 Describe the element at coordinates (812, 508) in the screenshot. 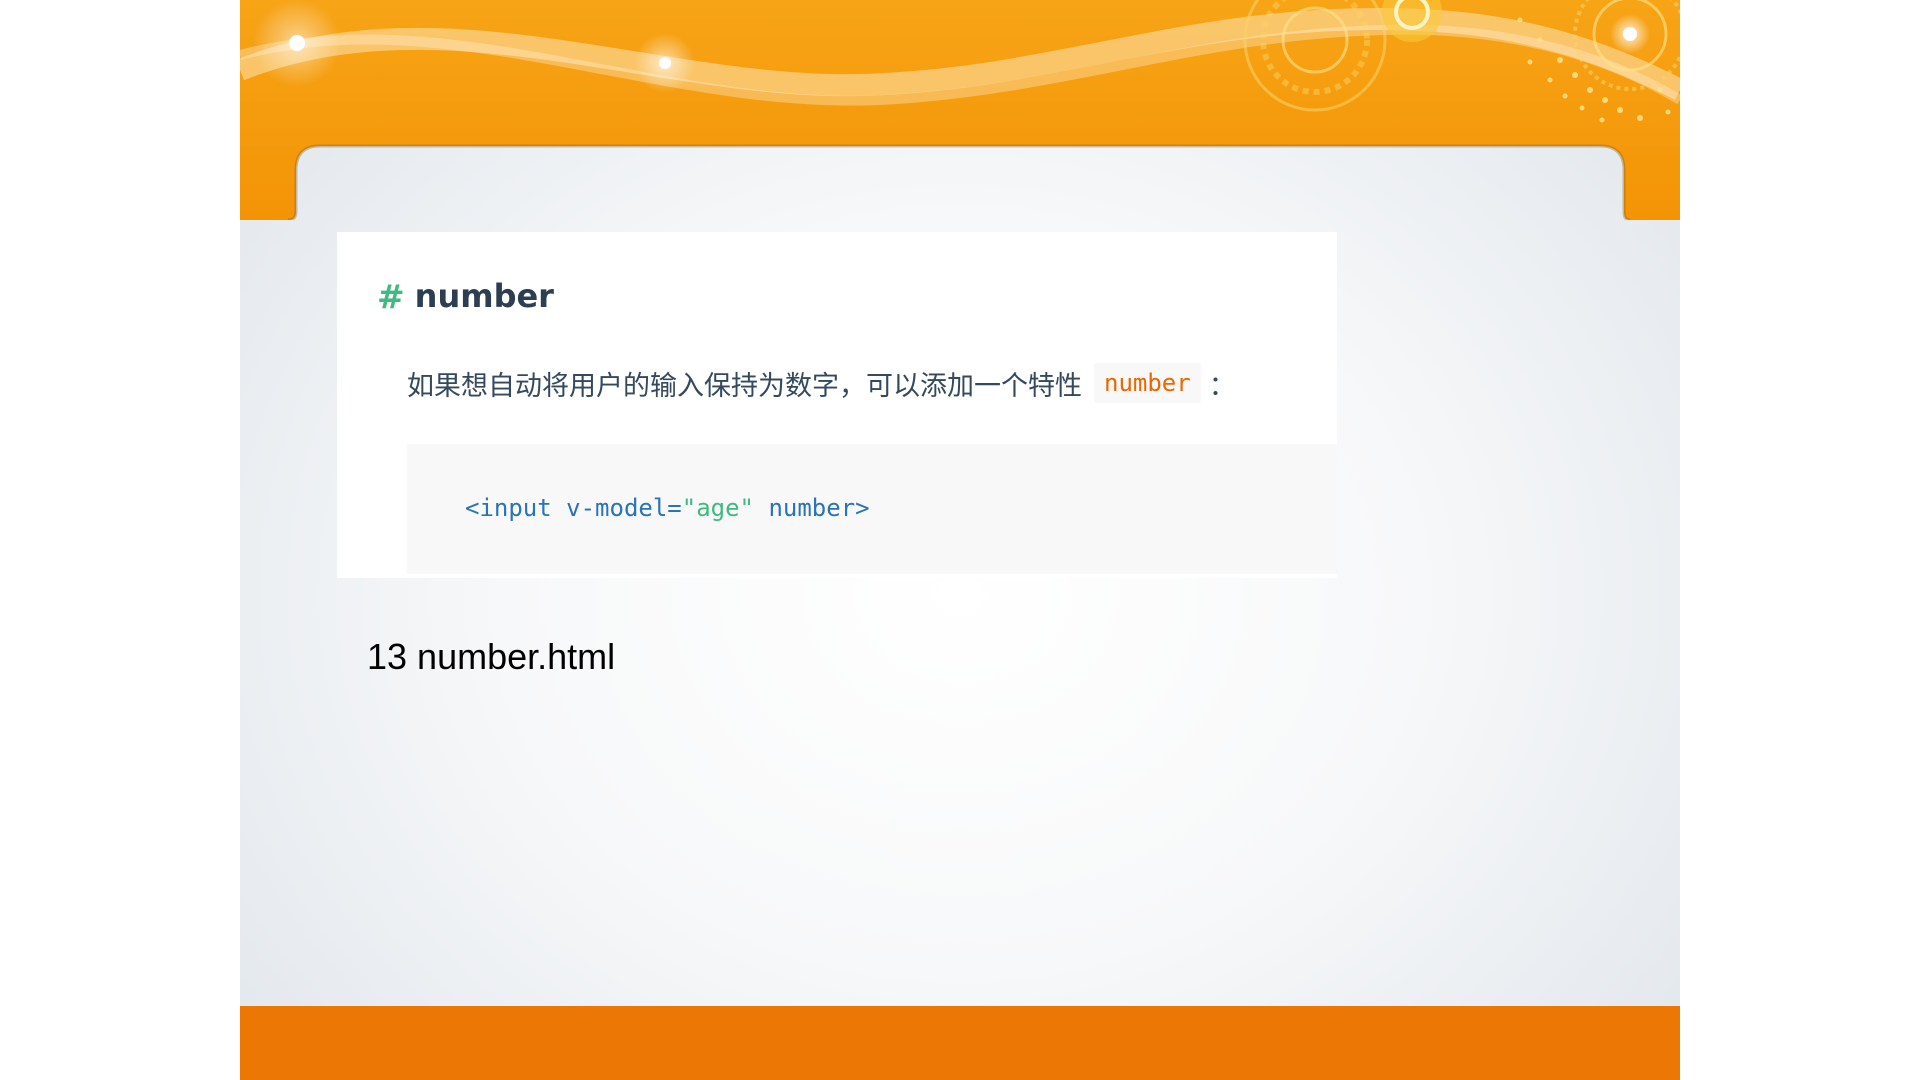

I see `code-tag-close: number>` at that location.